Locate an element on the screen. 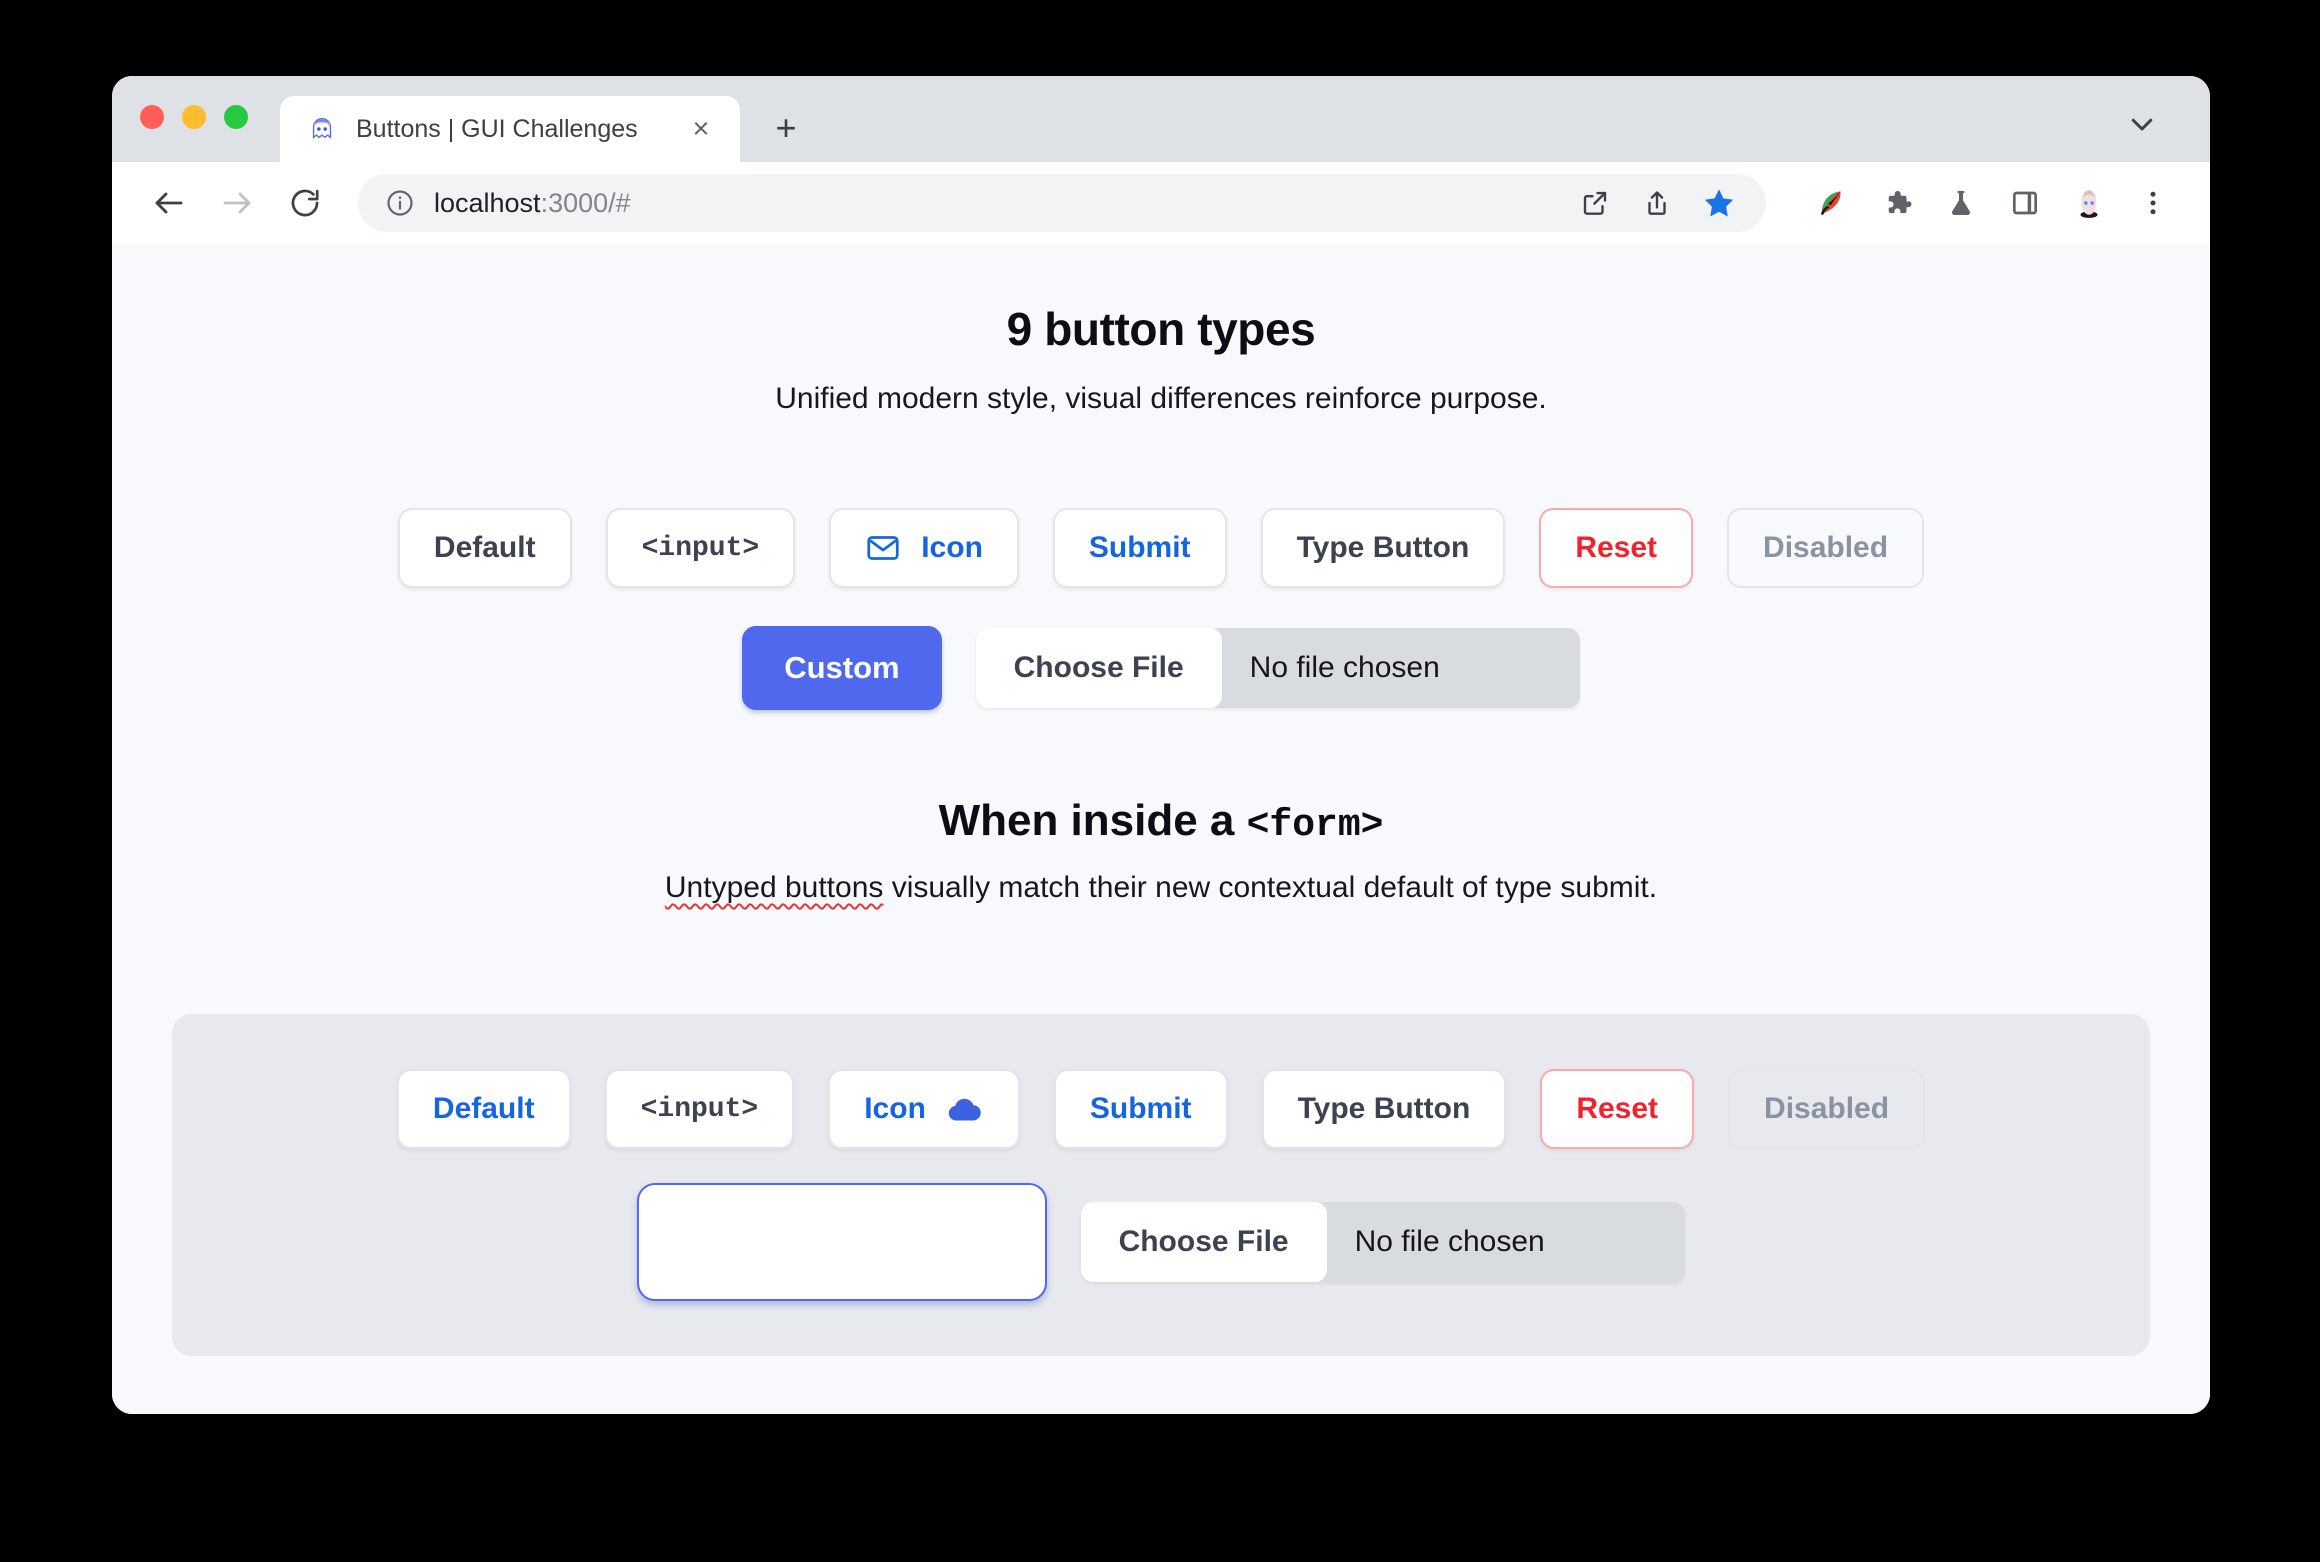 The height and width of the screenshot is (1562, 2320). ghost-favicon is located at coordinates (322, 129).